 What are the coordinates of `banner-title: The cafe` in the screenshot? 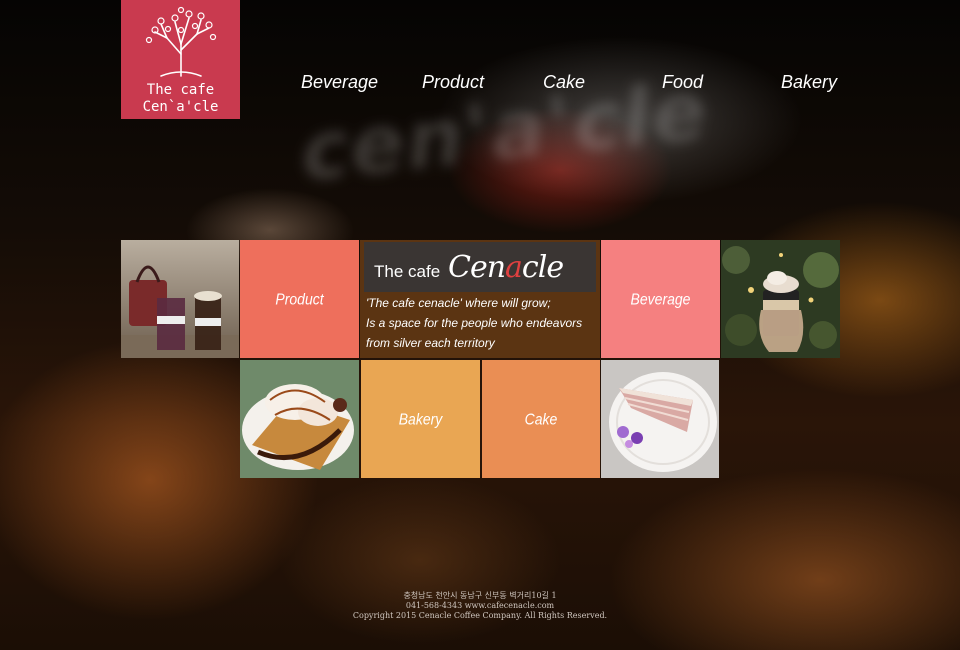 It's located at (407, 271).